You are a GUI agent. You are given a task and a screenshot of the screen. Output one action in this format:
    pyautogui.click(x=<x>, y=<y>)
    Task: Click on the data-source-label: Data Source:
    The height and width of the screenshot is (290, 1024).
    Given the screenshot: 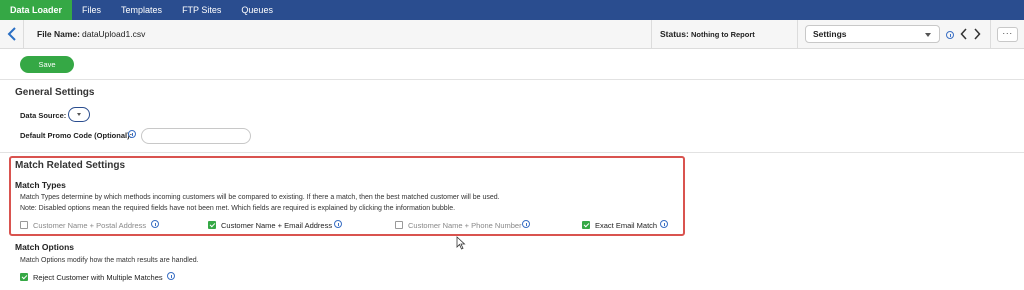 What is the action you would take?
    pyautogui.click(x=43, y=115)
    